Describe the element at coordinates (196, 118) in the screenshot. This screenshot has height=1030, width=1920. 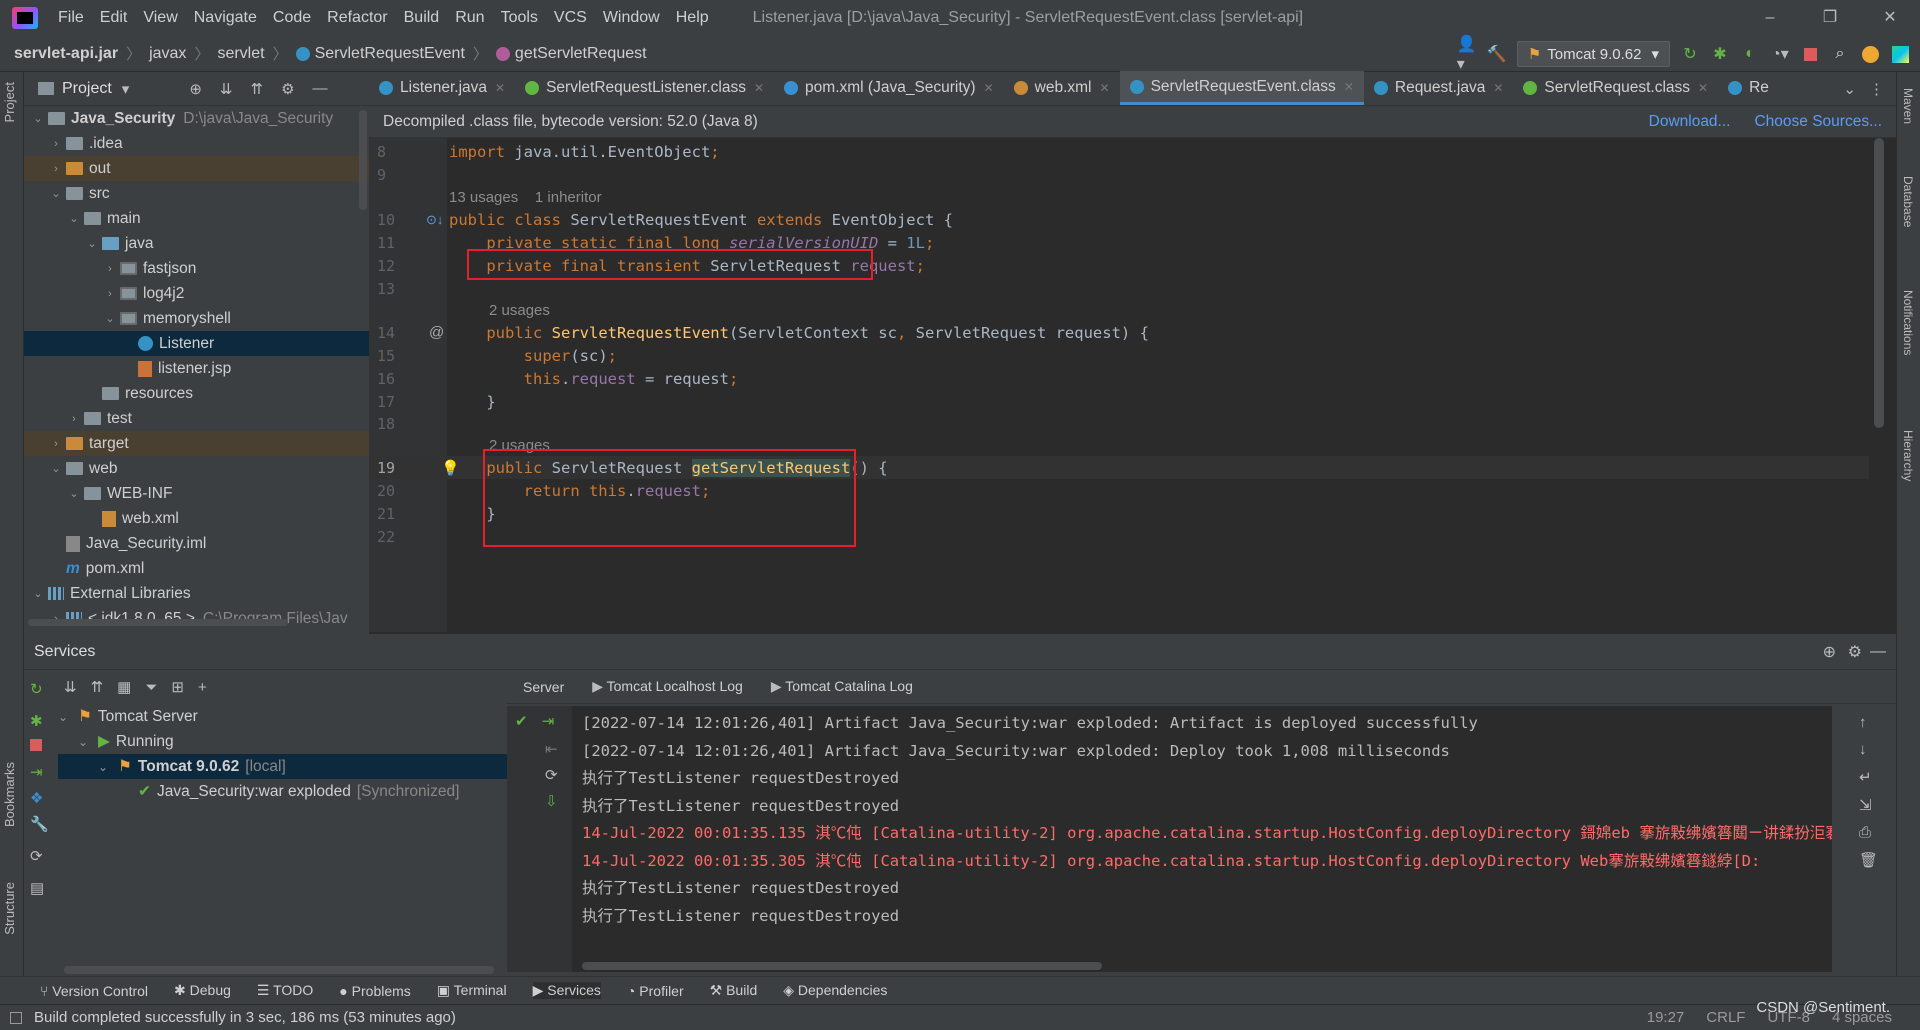
I see `project-tree-node: ⌄ Java_Security D:\java\Java_Security` at that location.